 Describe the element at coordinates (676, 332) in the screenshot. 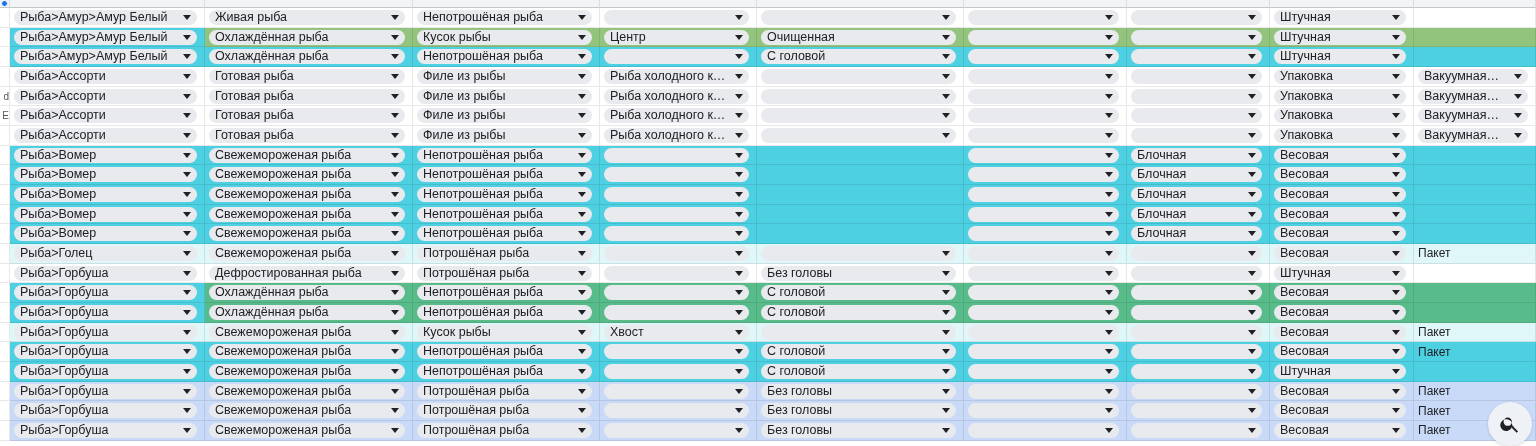

I see `dropdown-chip: Хвост` at that location.